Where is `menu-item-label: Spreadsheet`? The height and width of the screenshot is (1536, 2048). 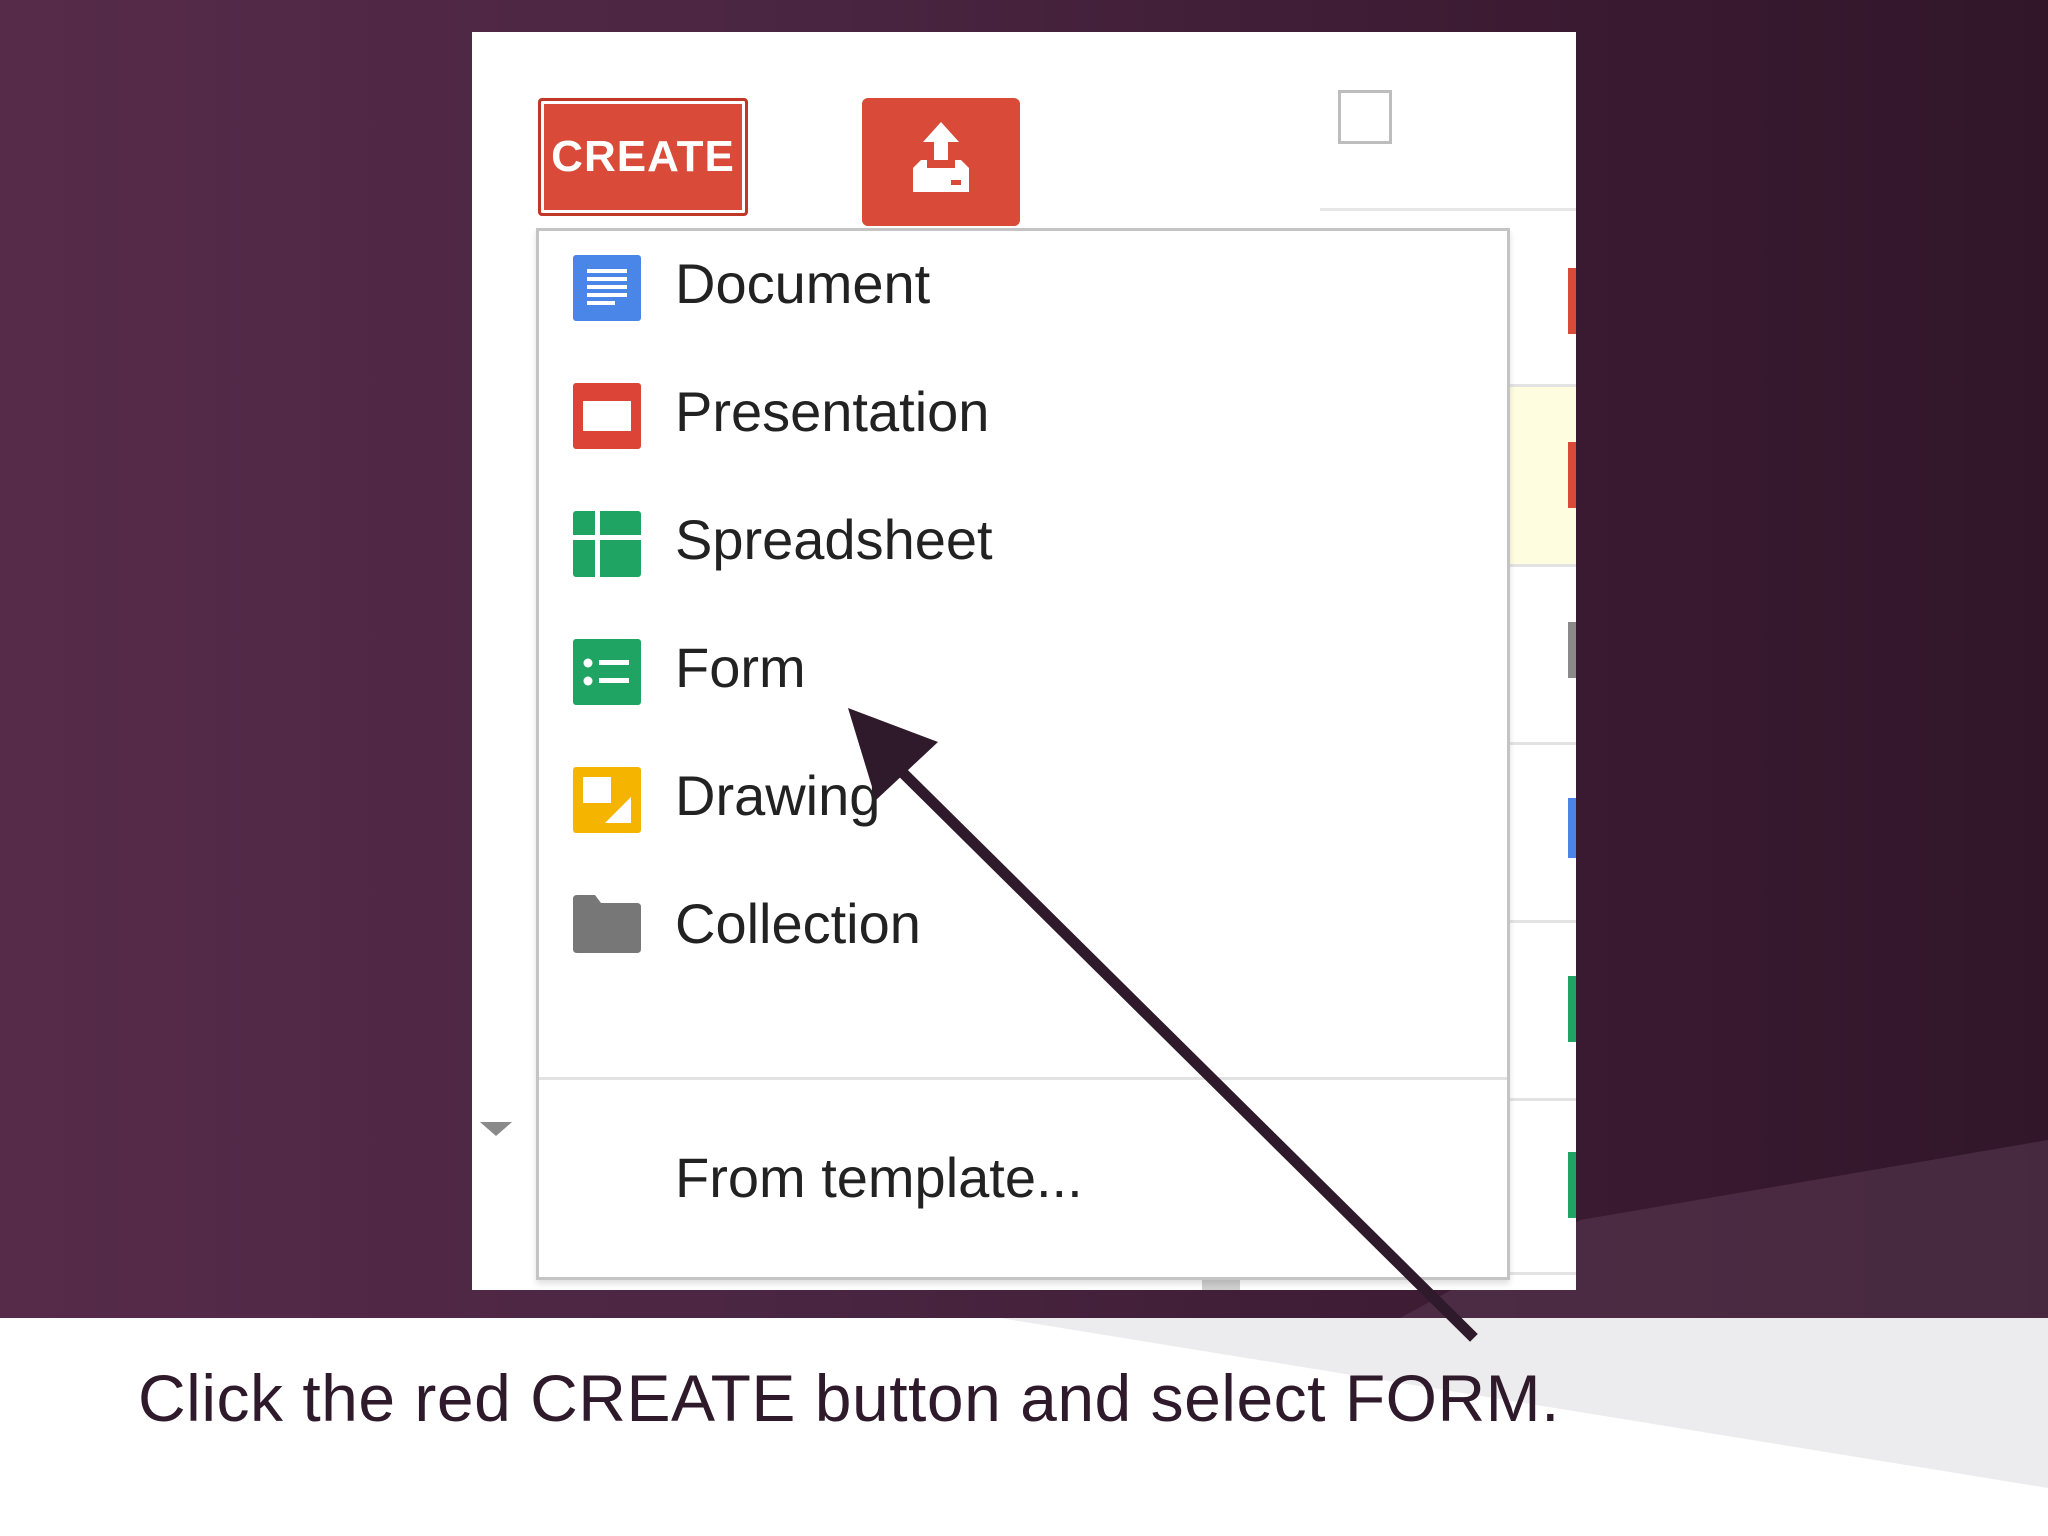 menu-item-label: Spreadsheet is located at coordinates (834, 539).